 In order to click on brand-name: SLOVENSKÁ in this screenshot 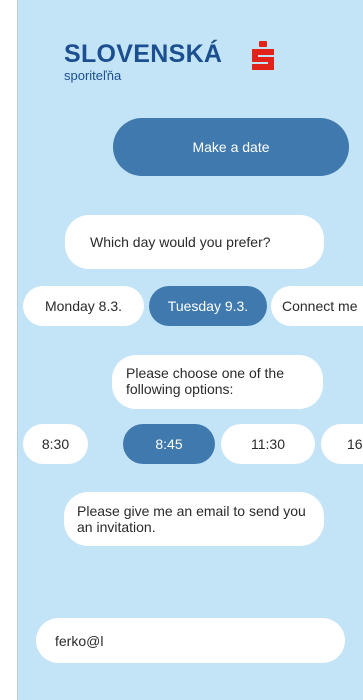, I will do `click(143, 54)`.